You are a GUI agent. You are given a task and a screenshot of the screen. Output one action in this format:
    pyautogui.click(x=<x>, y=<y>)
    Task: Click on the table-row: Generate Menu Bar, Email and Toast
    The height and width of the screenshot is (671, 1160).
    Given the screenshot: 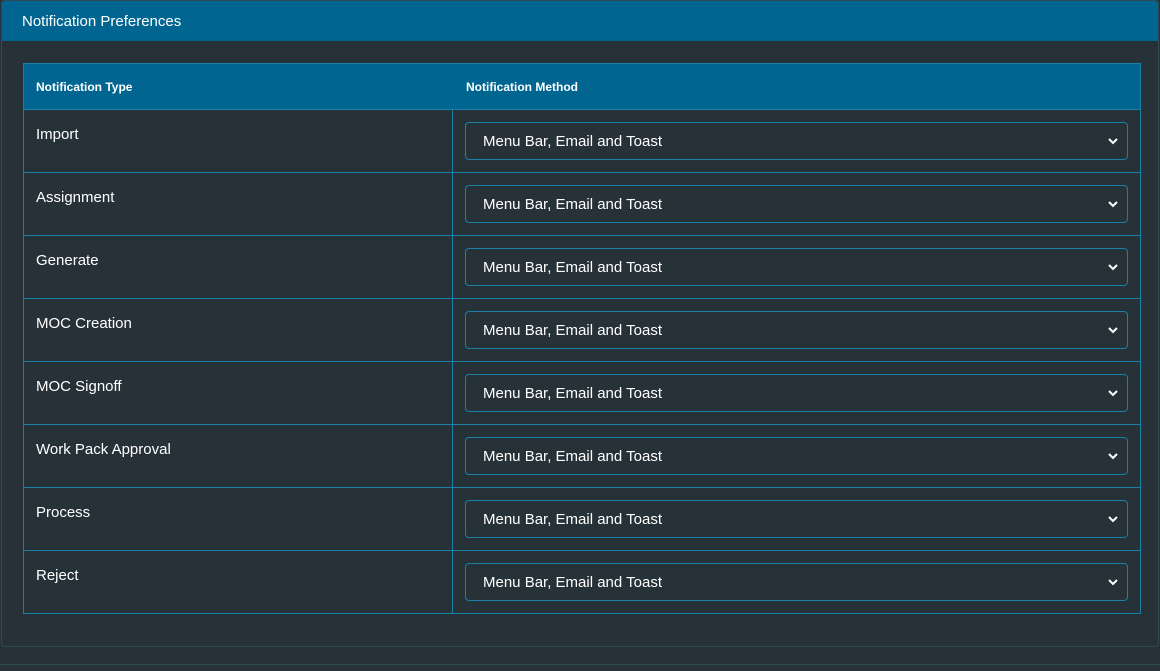 What is the action you would take?
    pyautogui.click(x=582, y=266)
    